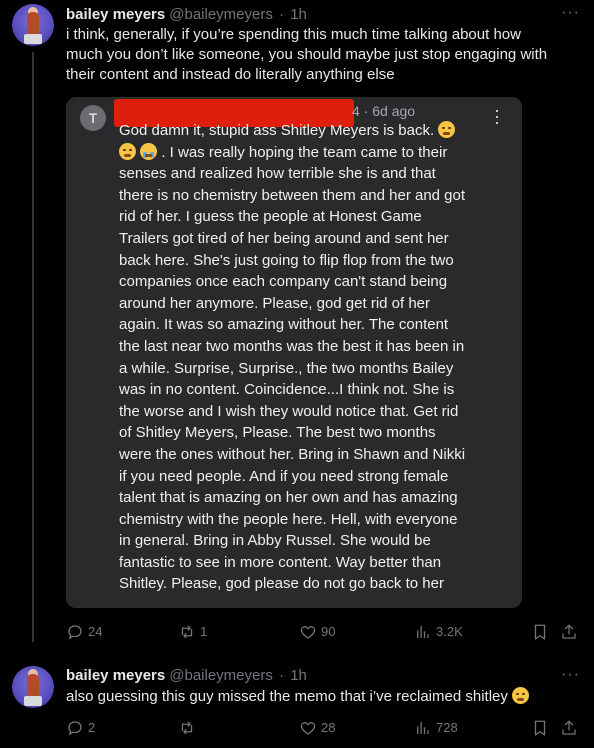 This screenshot has width=594, height=748. I want to click on repost-button, so click(189, 728).